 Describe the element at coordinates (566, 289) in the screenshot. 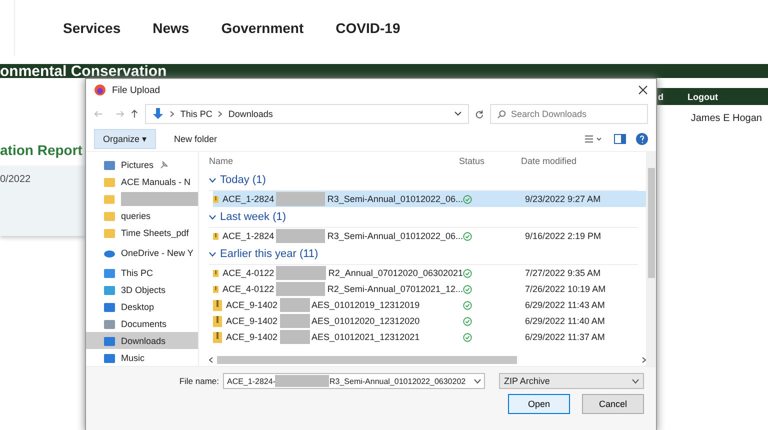

I see `date-modified: 7/26/2022 10:19 AM` at that location.